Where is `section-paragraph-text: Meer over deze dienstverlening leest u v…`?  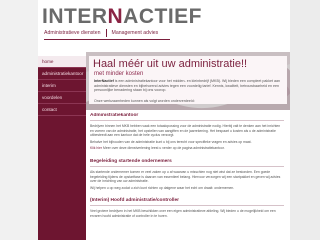 section-paragraph-text: Meer over deze dienstverlening leest u v… is located at coordinates (164, 148).